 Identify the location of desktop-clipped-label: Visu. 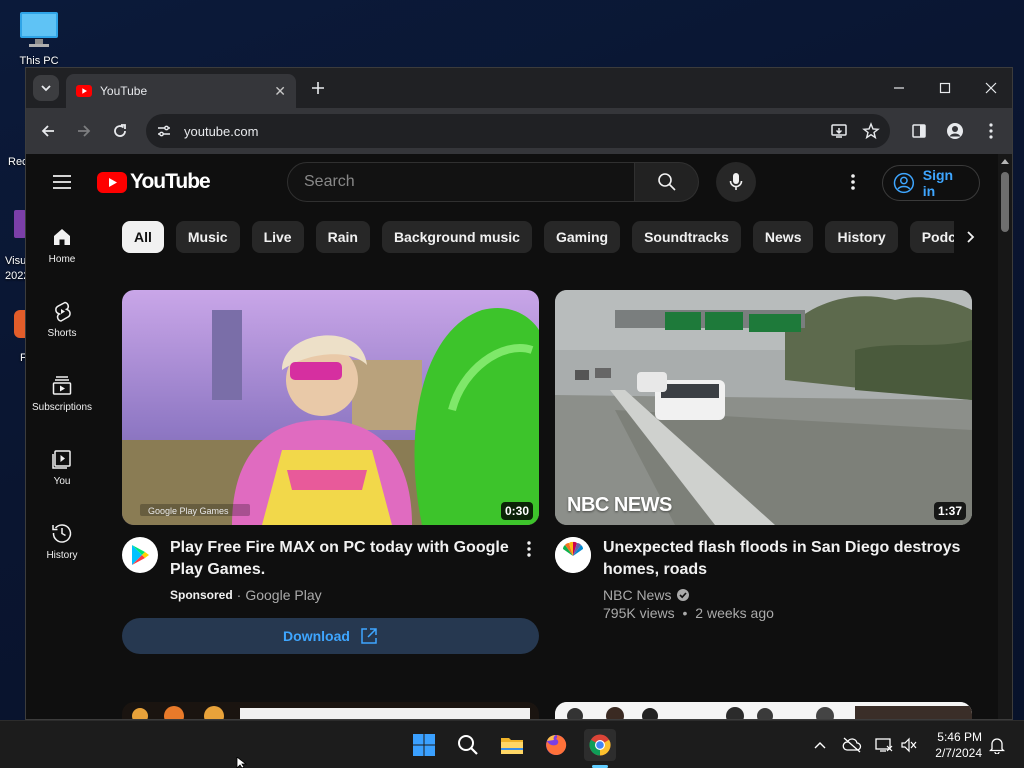
(16, 261).